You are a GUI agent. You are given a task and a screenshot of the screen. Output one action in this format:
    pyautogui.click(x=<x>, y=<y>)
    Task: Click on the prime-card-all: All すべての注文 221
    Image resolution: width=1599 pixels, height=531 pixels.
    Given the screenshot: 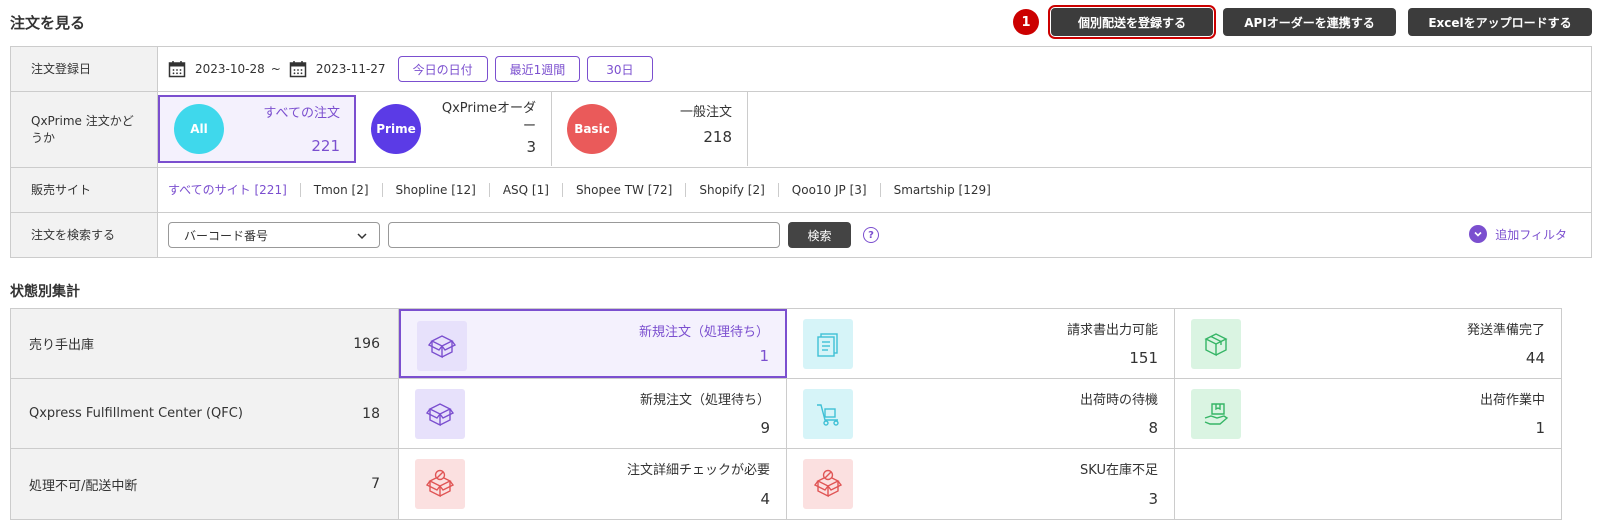 What is the action you would take?
    pyautogui.click(x=257, y=129)
    